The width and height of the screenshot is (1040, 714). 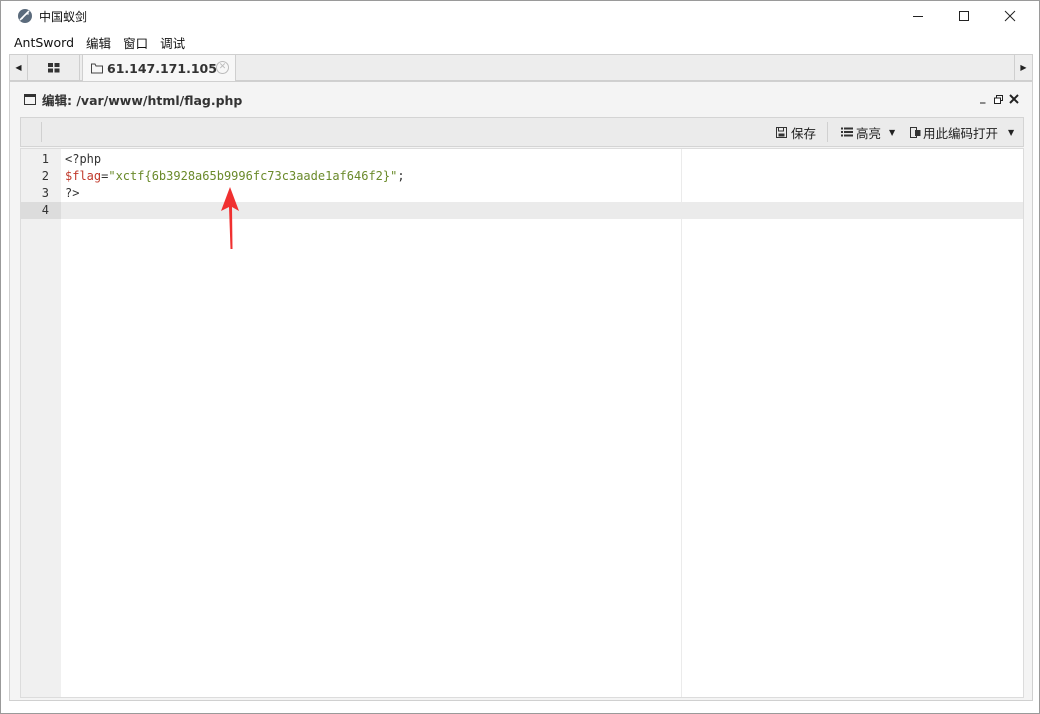 What do you see at coordinates (162, 68) in the screenshot?
I see `tab-host-label: 61.147.171.105` at bounding box center [162, 68].